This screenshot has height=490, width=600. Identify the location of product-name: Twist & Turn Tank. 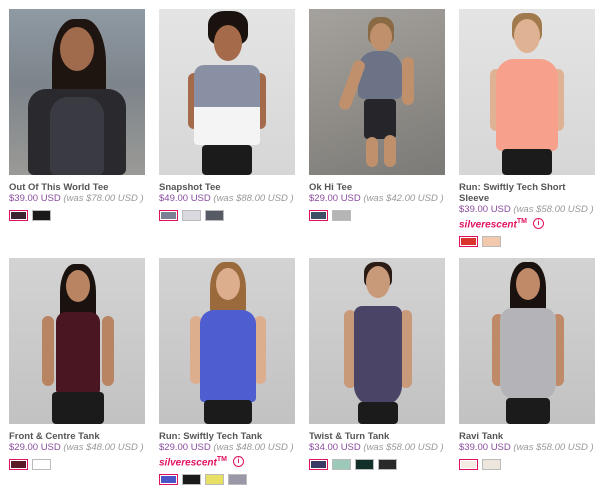
(377, 436).